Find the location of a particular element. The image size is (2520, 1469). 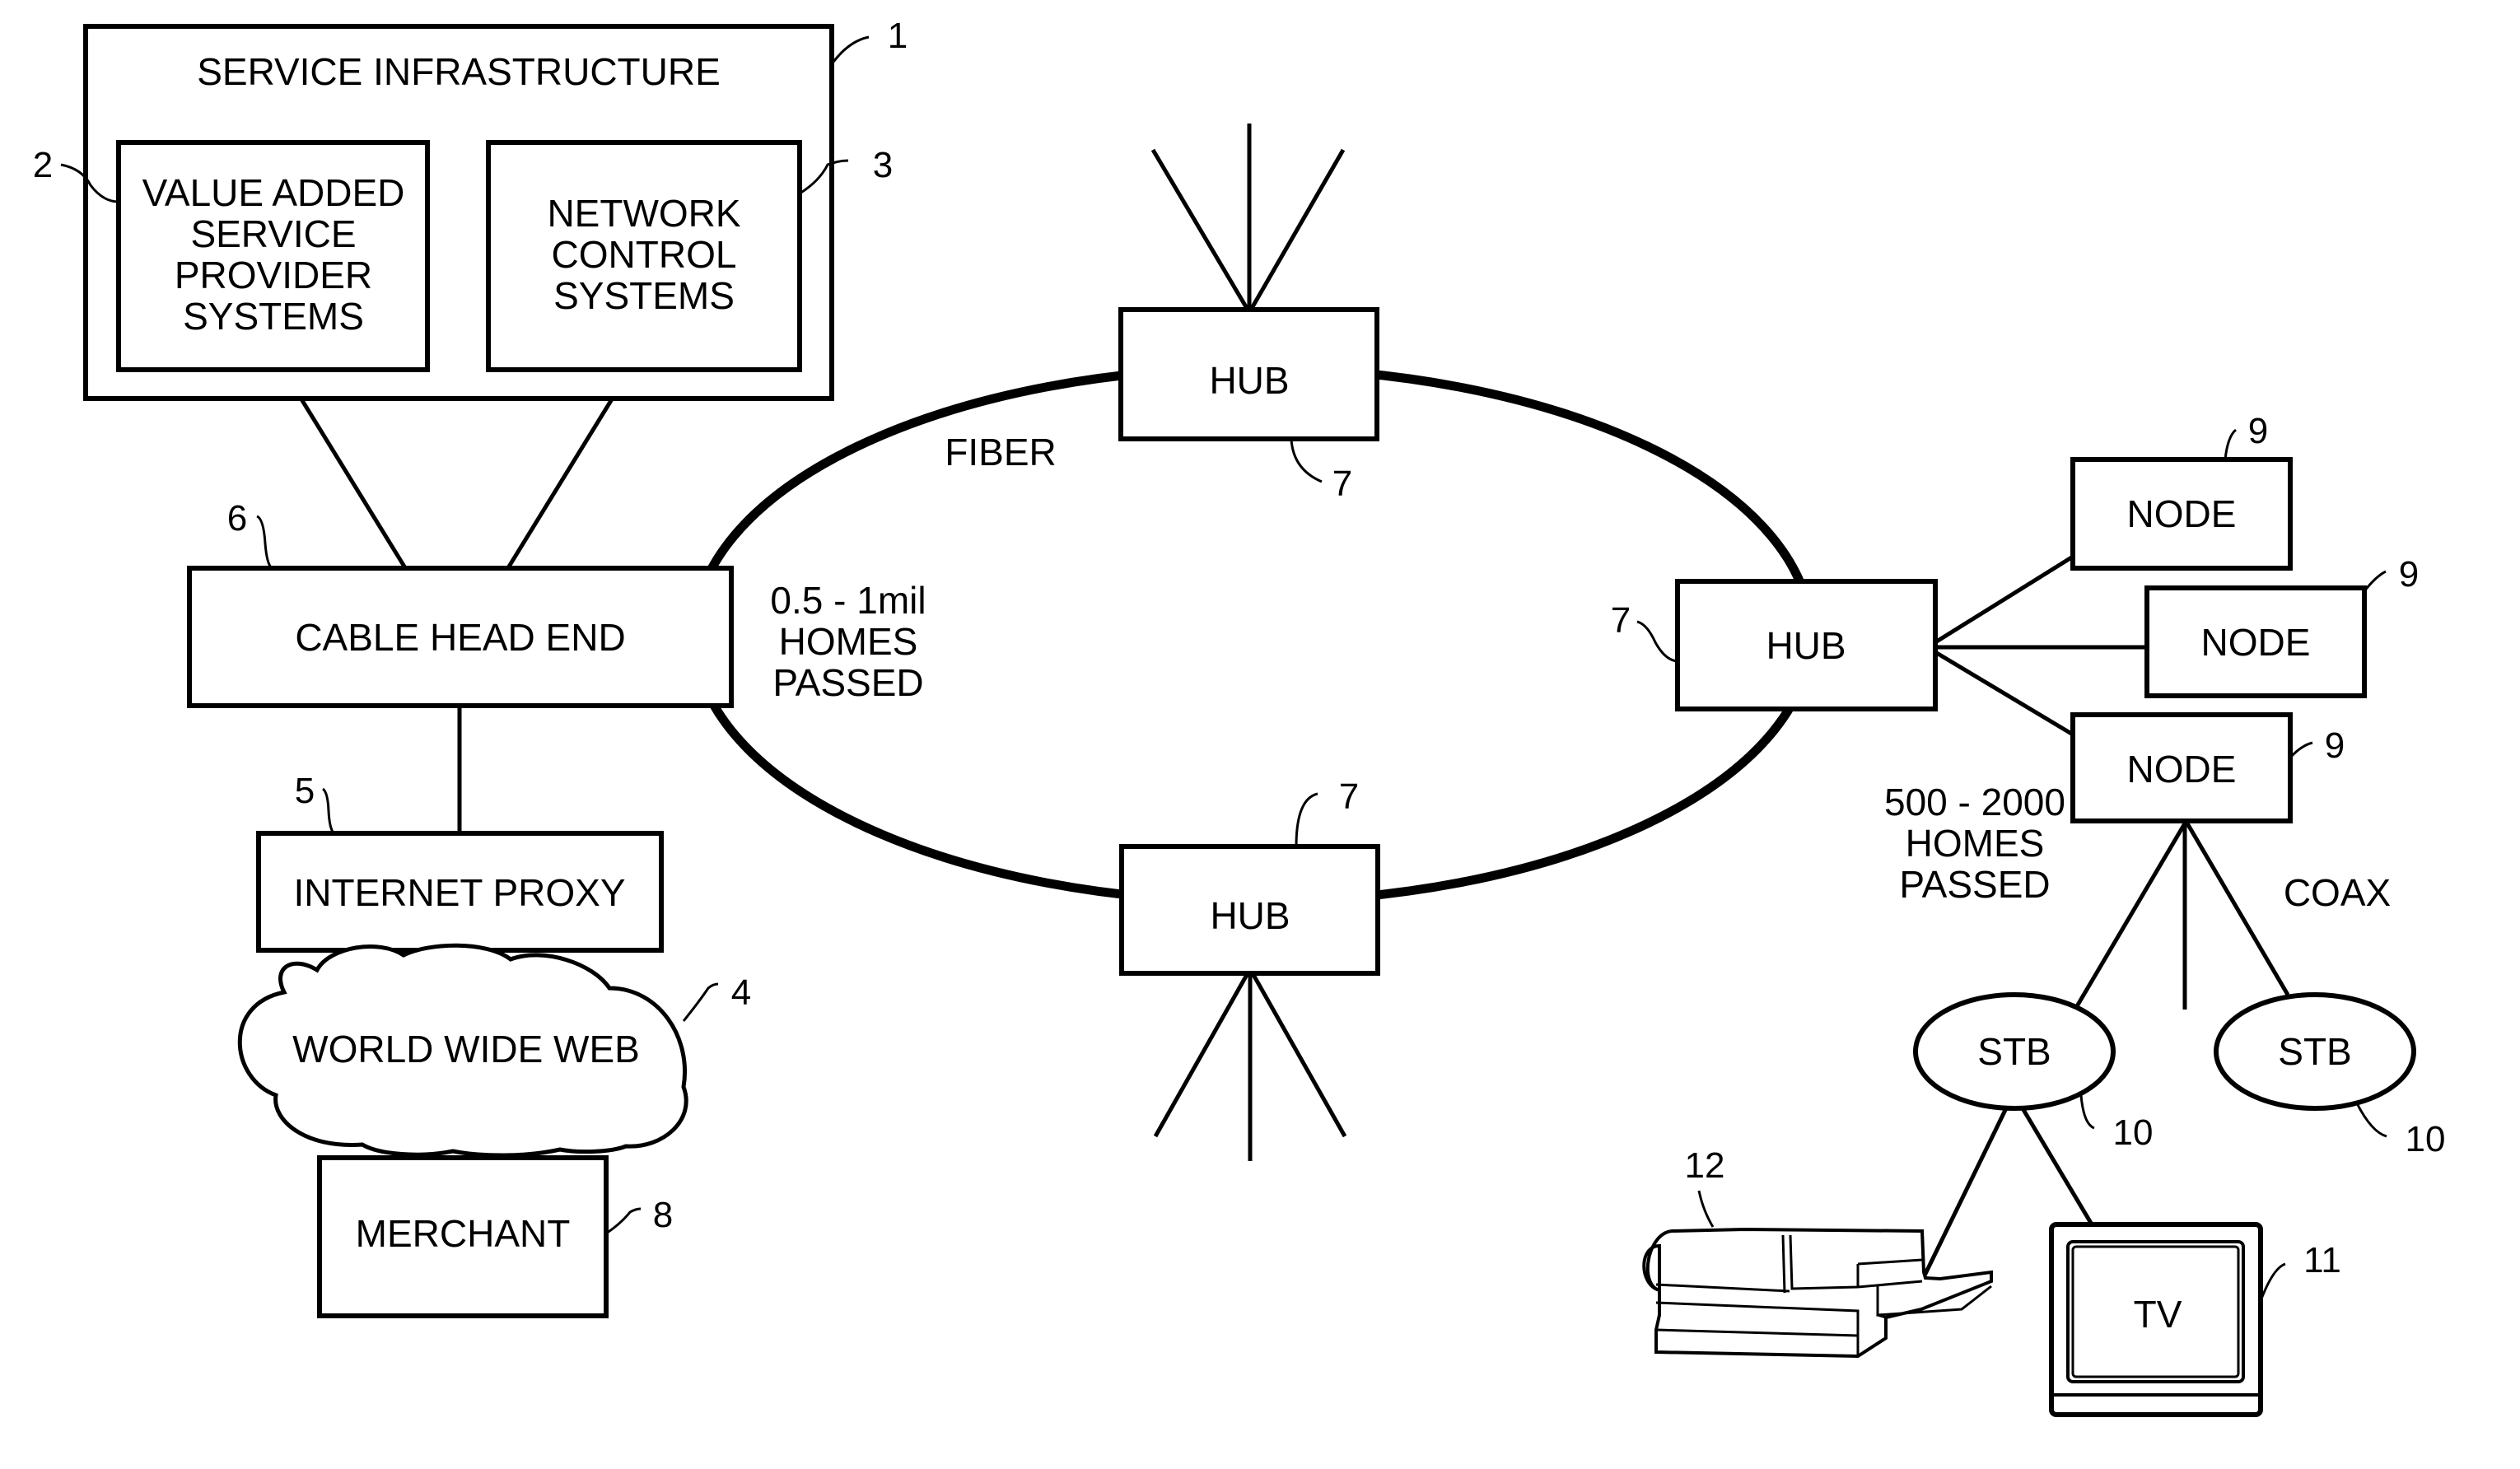

coax-label: COAX is located at coordinates (2337, 892).